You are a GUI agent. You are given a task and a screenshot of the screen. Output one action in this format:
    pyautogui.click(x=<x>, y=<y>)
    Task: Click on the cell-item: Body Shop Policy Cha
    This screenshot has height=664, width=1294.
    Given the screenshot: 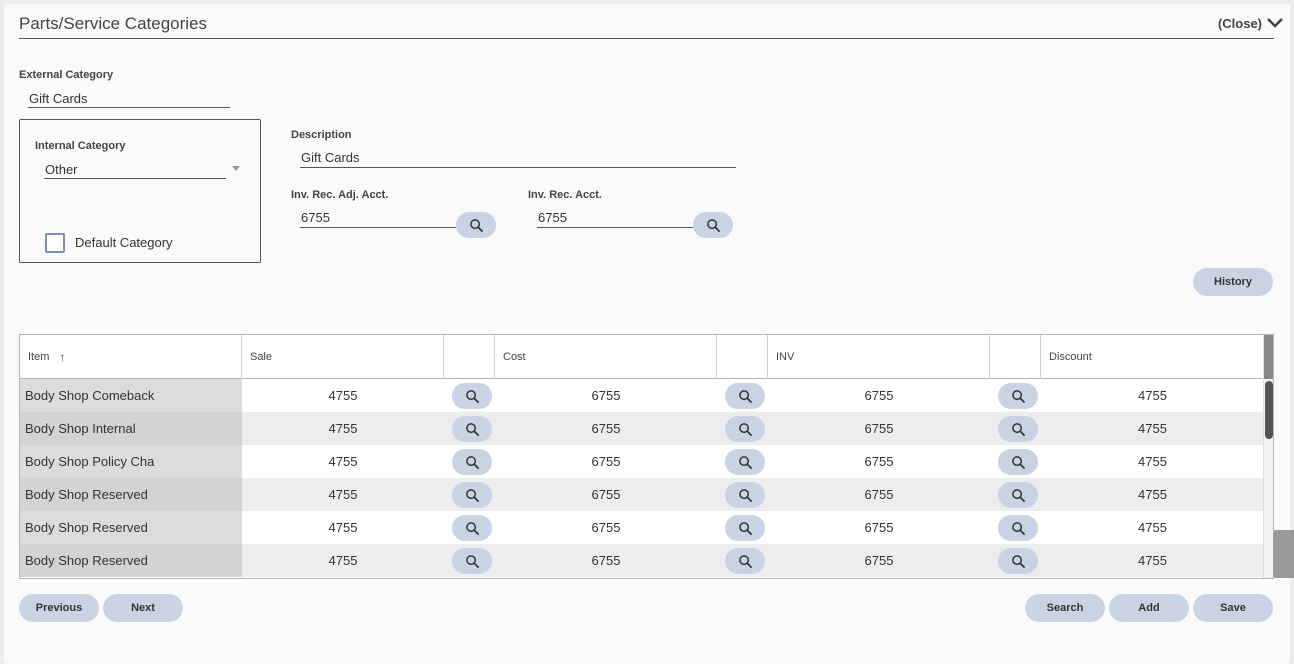 What is the action you would take?
    pyautogui.click(x=131, y=461)
    